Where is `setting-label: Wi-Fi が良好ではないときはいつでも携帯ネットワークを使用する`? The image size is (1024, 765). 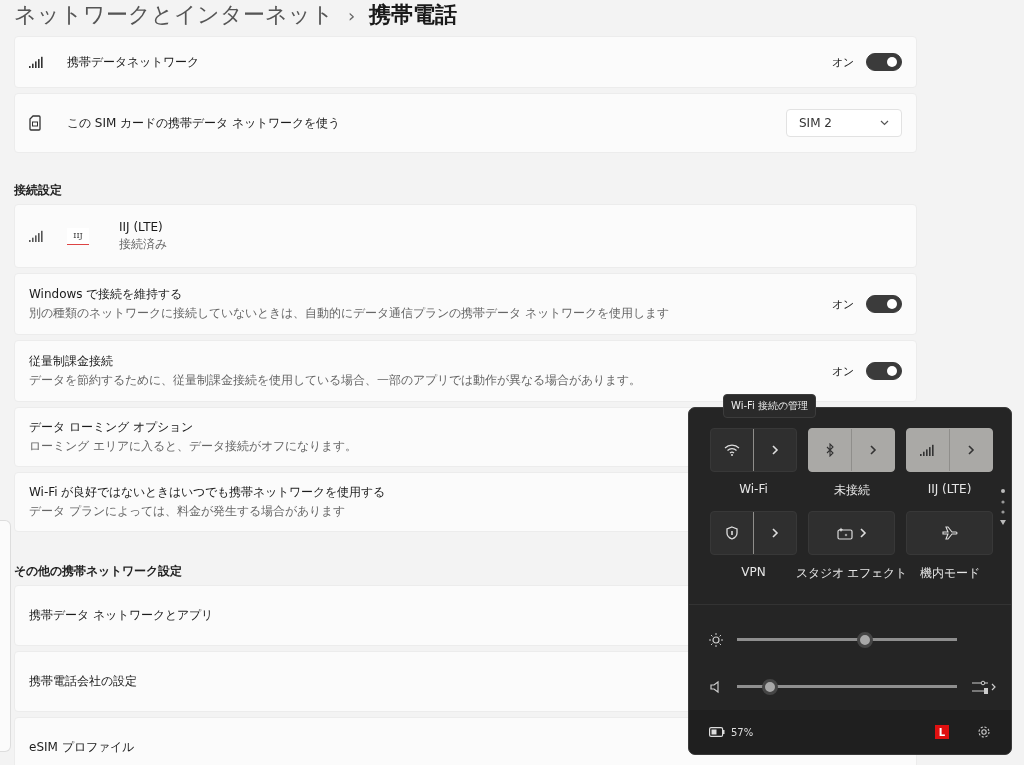 setting-label: Wi-Fi が良好ではないときはいつでも携帯ネットワークを使用する is located at coordinates (207, 492).